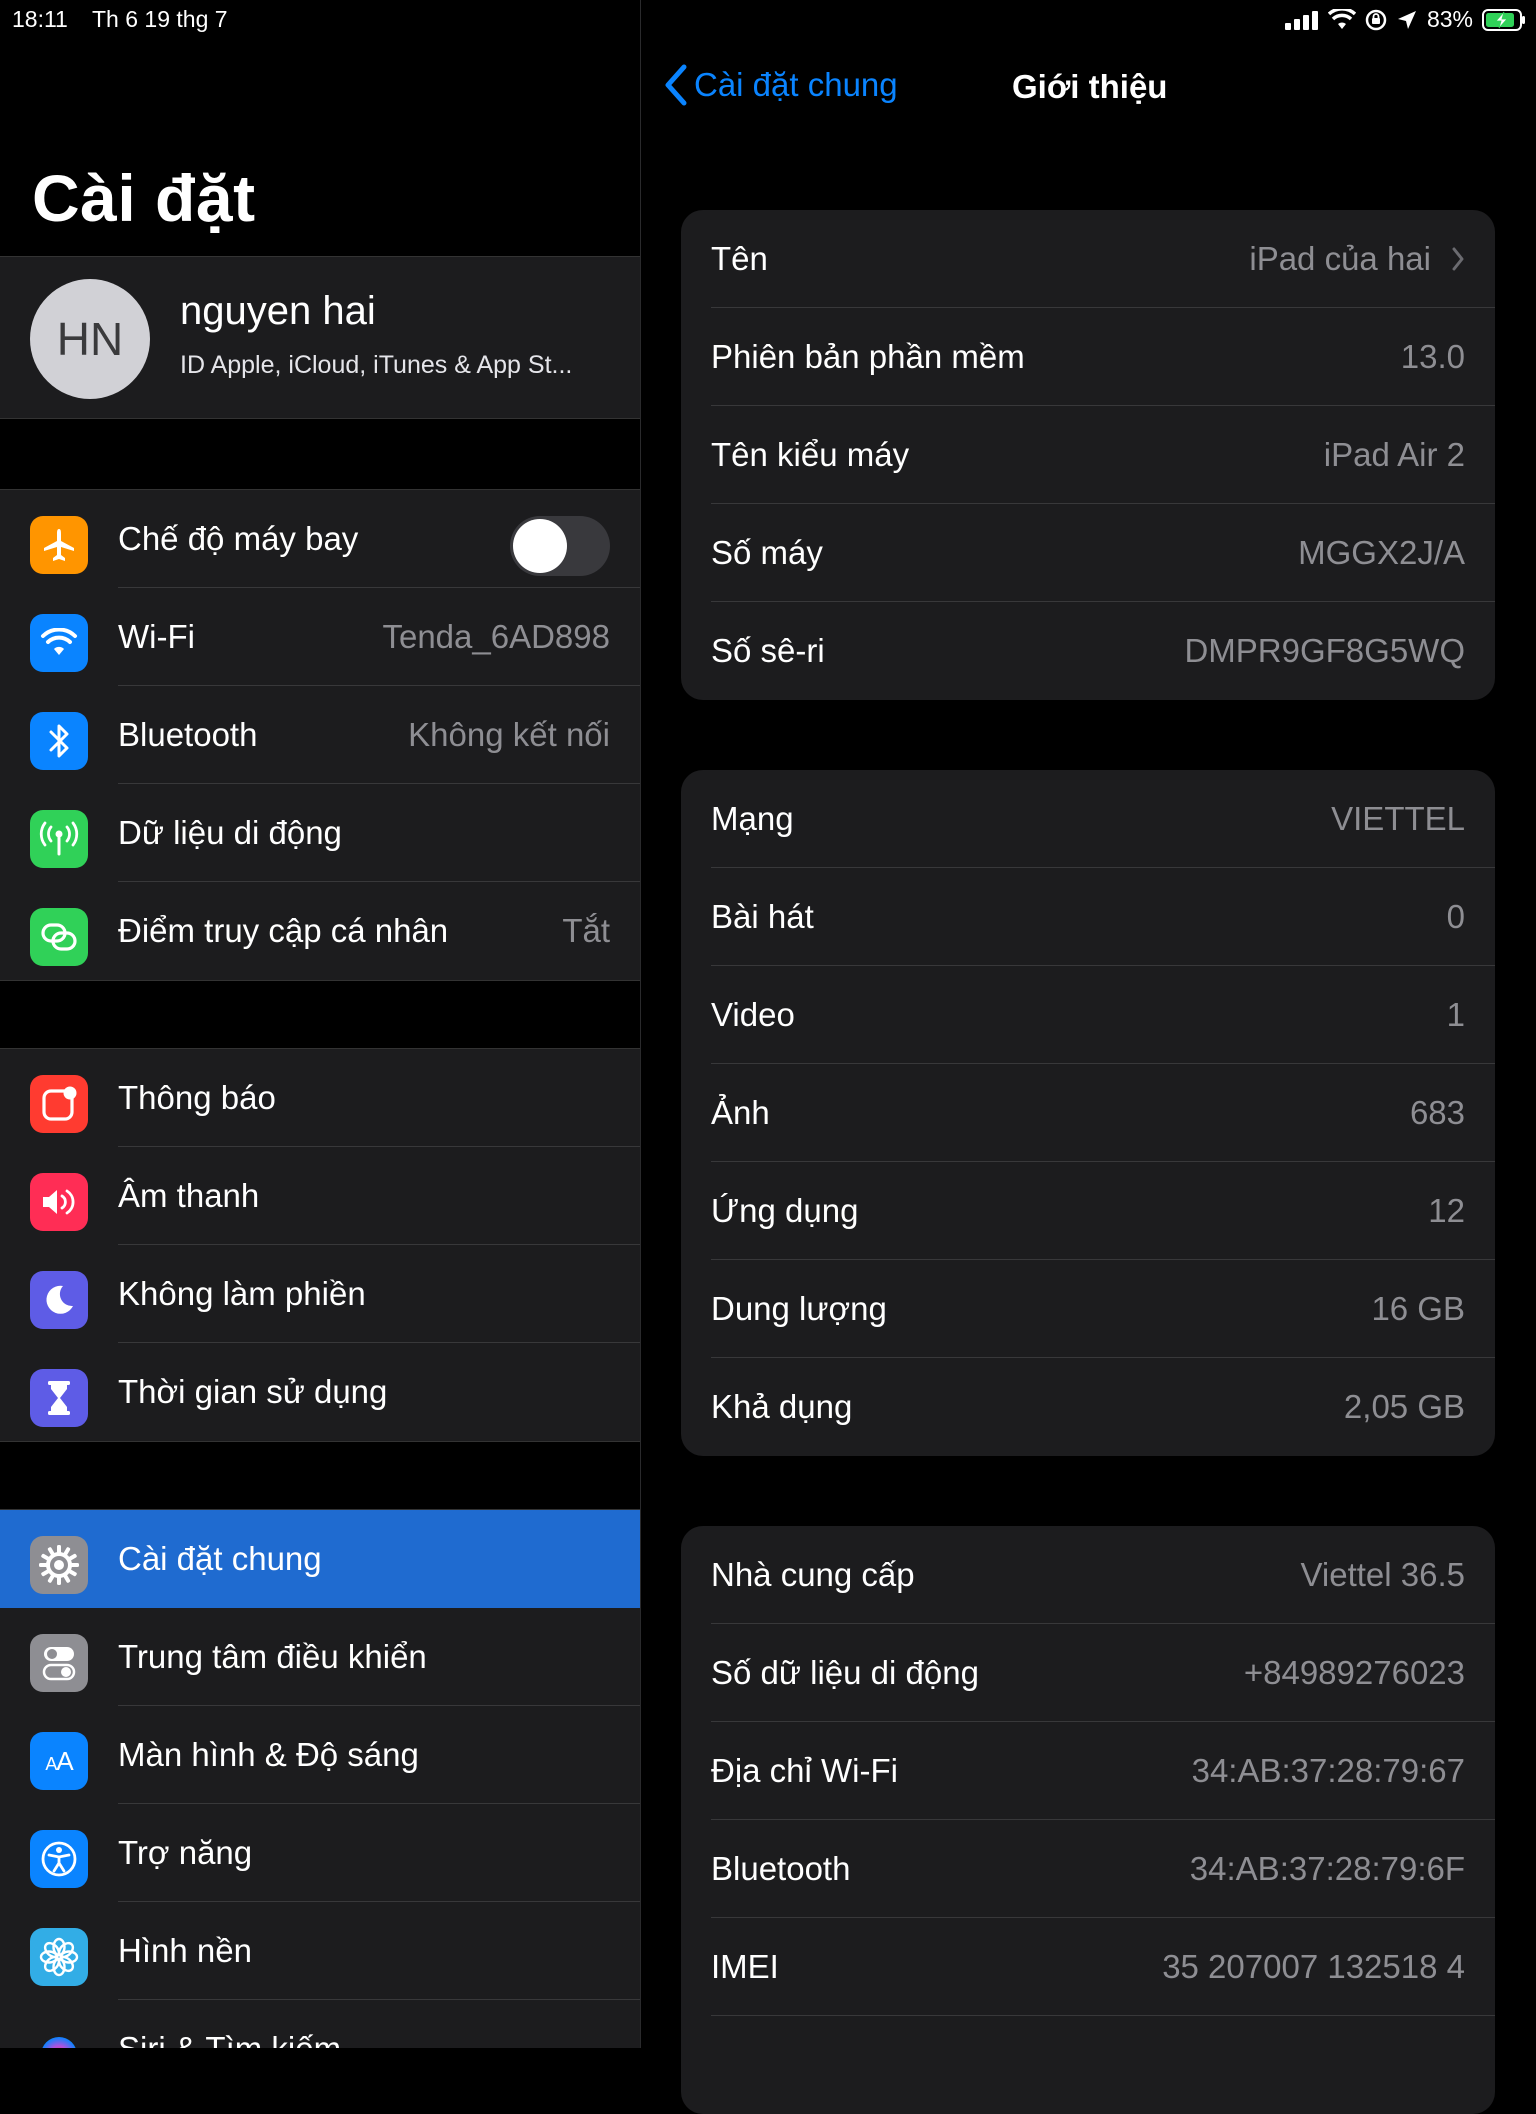  Describe the element at coordinates (1088, 917) in the screenshot. I see `about-row: Bài hát 0` at that location.